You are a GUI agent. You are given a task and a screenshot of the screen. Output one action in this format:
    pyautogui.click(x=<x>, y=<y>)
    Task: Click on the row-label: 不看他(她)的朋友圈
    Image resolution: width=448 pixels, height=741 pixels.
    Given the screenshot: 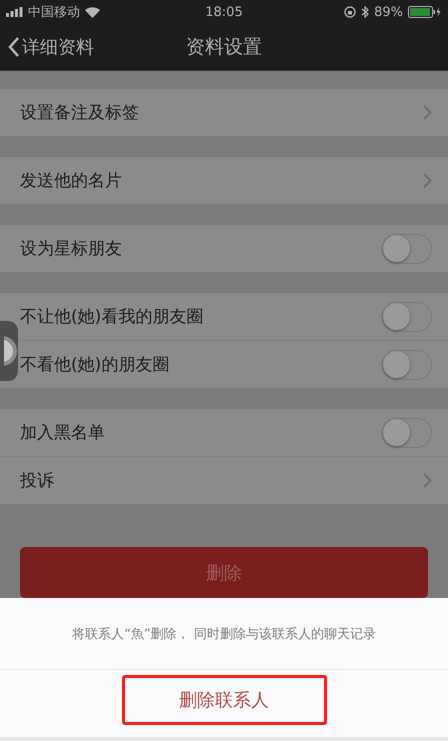 What is the action you would take?
    pyautogui.click(x=95, y=365)
    